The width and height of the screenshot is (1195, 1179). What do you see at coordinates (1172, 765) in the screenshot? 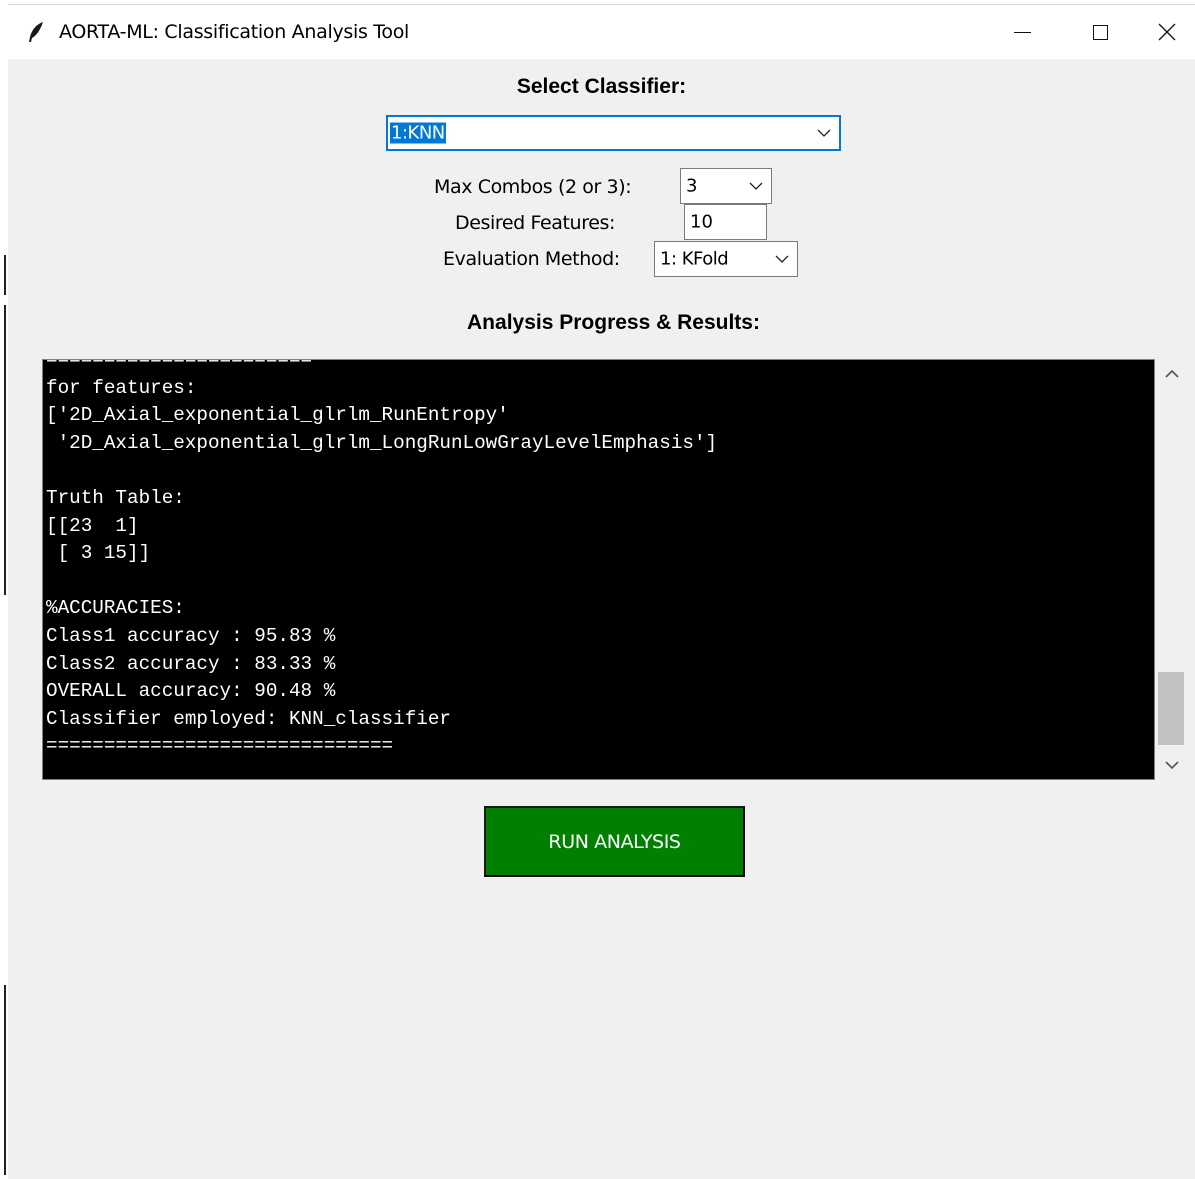
I see `scroll-down-icon` at bounding box center [1172, 765].